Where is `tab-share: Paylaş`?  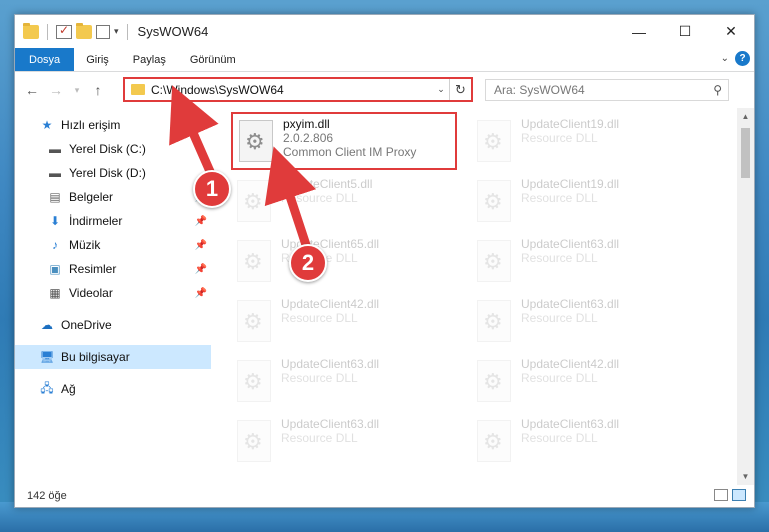 tab-share: Paylaş is located at coordinates (149, 59).